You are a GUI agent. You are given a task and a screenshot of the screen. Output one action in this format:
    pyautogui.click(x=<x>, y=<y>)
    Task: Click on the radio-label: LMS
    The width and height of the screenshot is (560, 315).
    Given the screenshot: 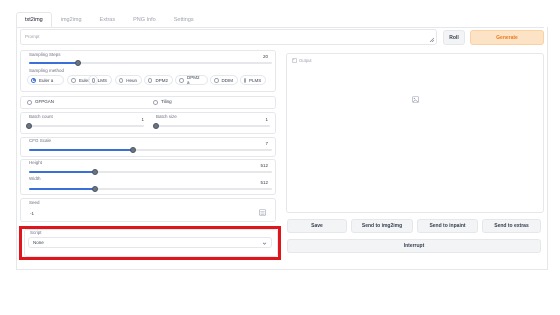 What is the action you would take?
    pyautogui.click(x=102, y=80)
    